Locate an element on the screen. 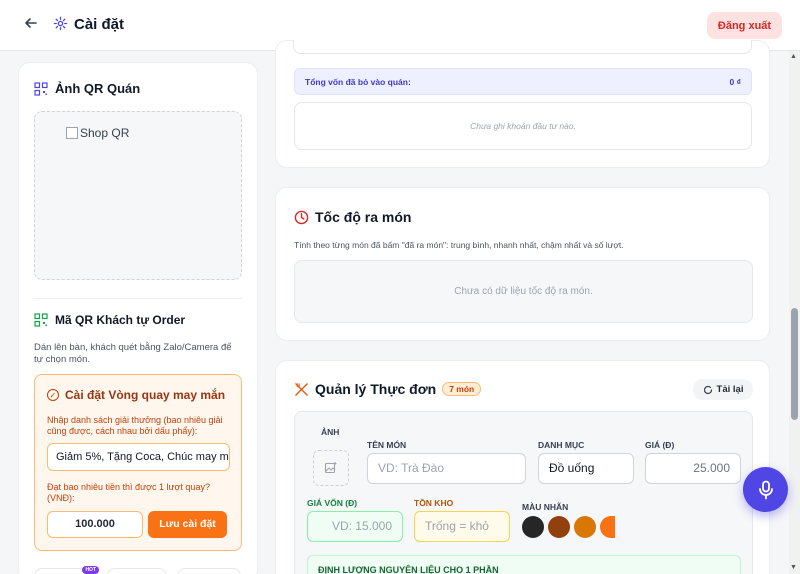  price-input: 25.000 is located at coordinates (693, 468).